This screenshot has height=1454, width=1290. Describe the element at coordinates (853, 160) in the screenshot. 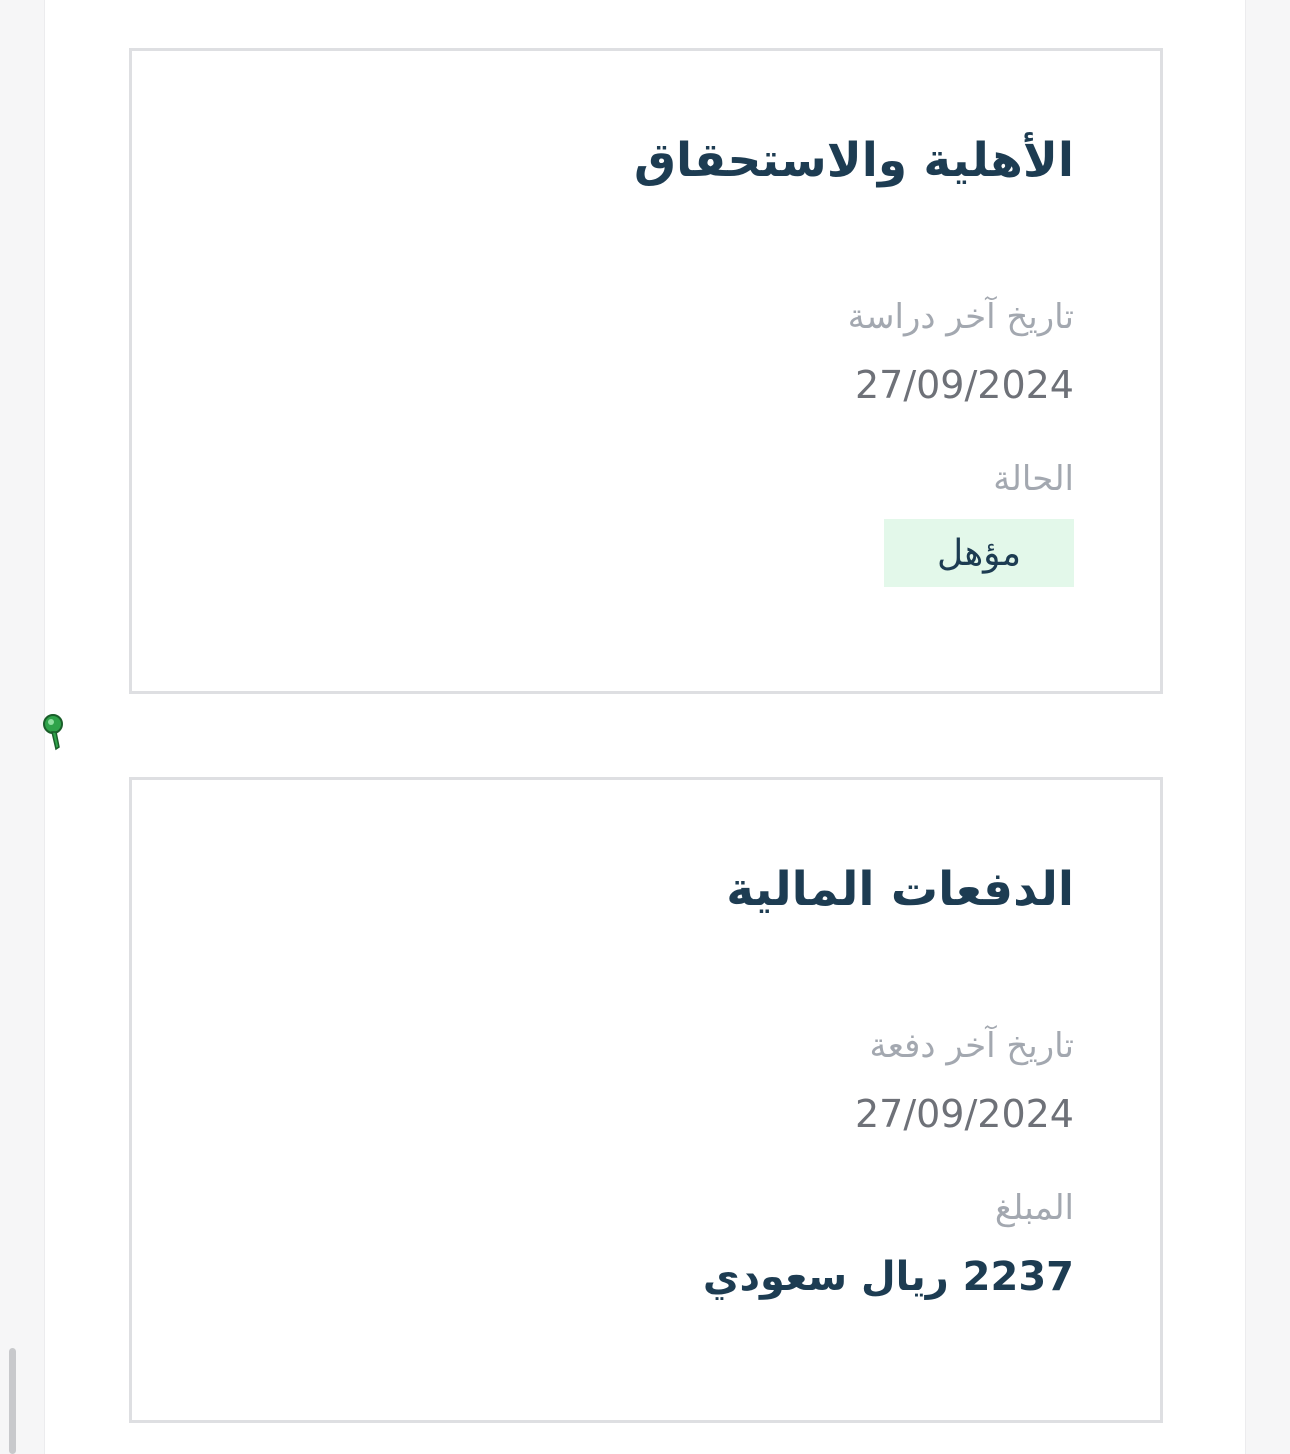

I see `eligibility-title: الأهلية والاستحقاق` at that location.